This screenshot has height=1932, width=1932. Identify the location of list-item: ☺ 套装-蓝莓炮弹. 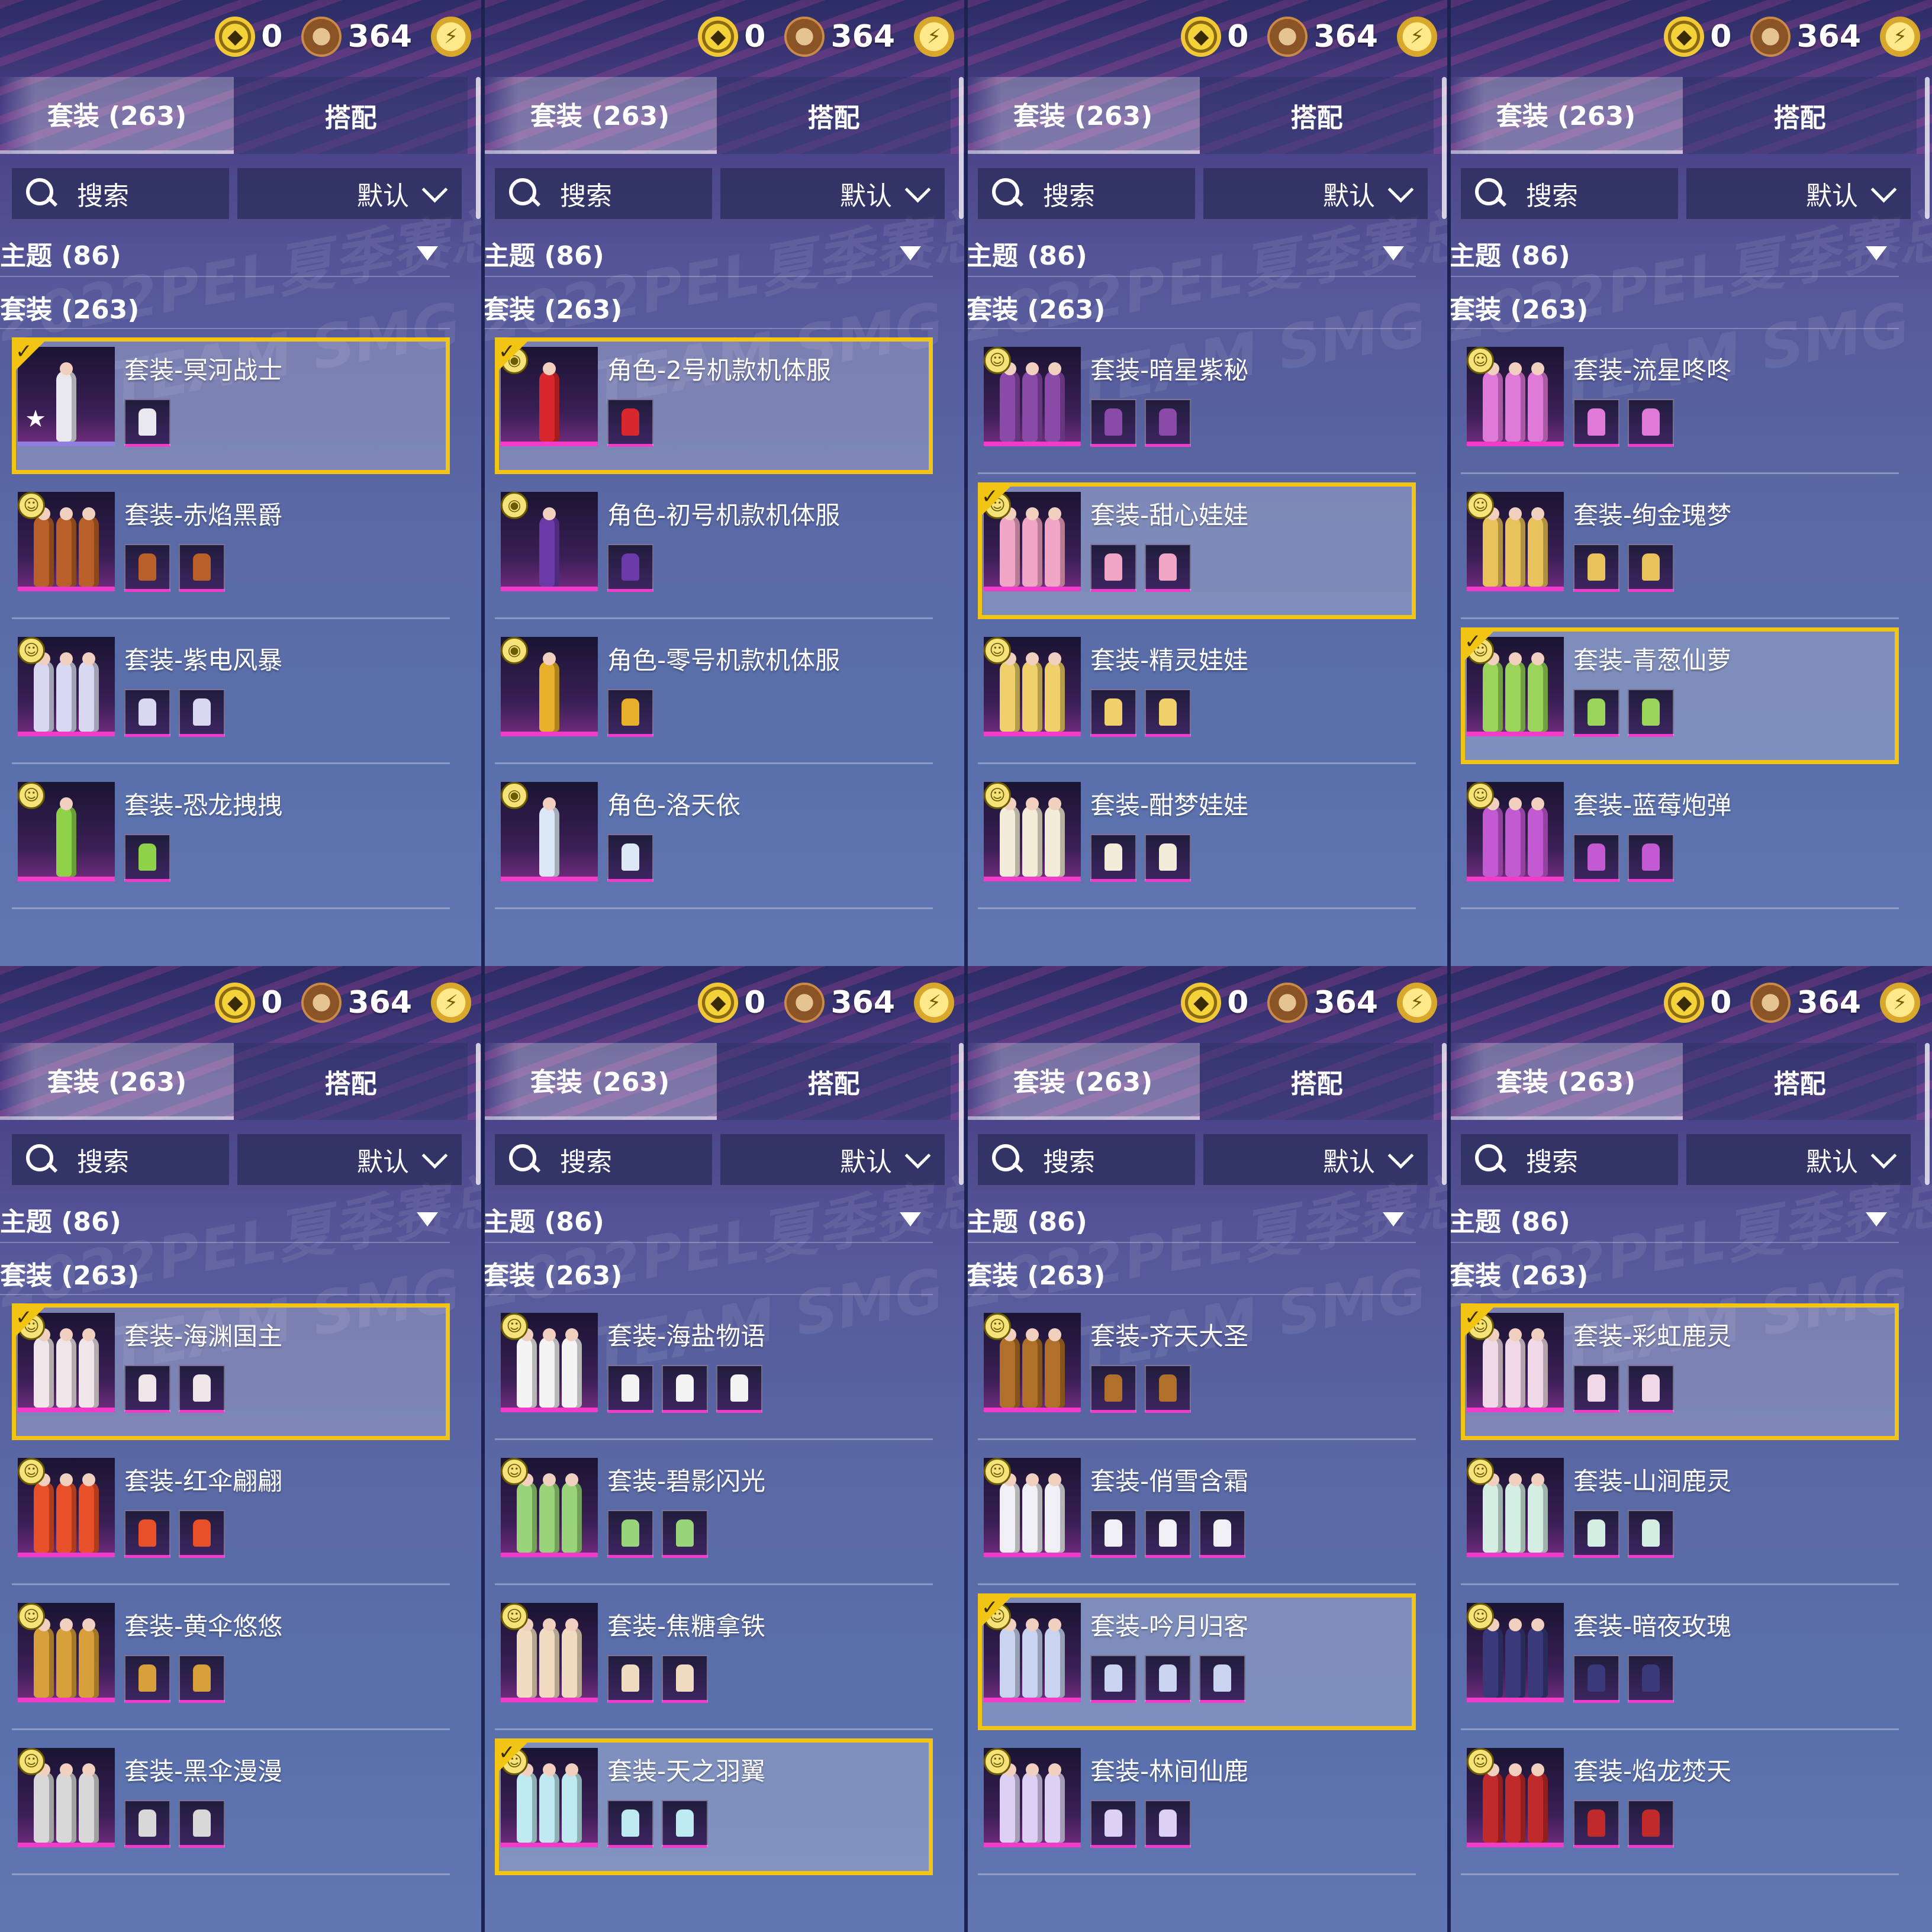
(1680, 841).